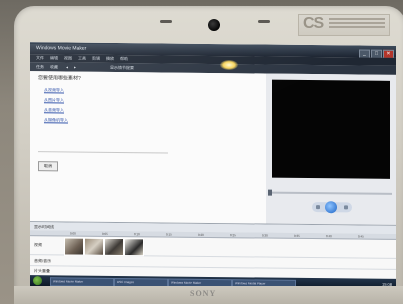  What do you see at coordinates (297, 235) in the screenshot?
I see `ruler-tick: 0:35` at bounding box center [297, 235].